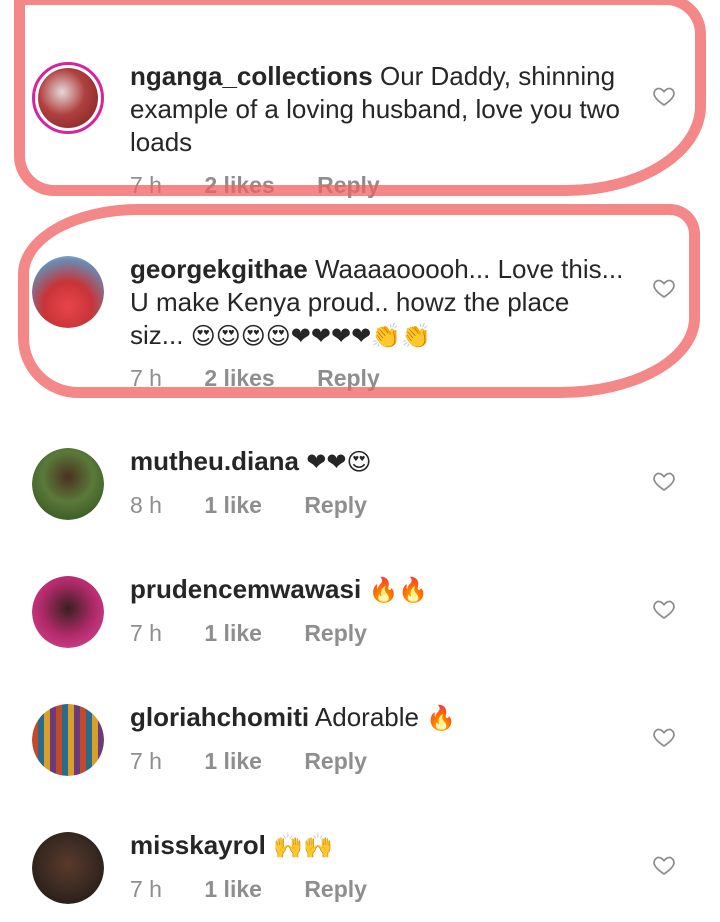 This screenshot has width=720, height=922. I want to click on comment-username: georgekgithae, so click(219, 269).